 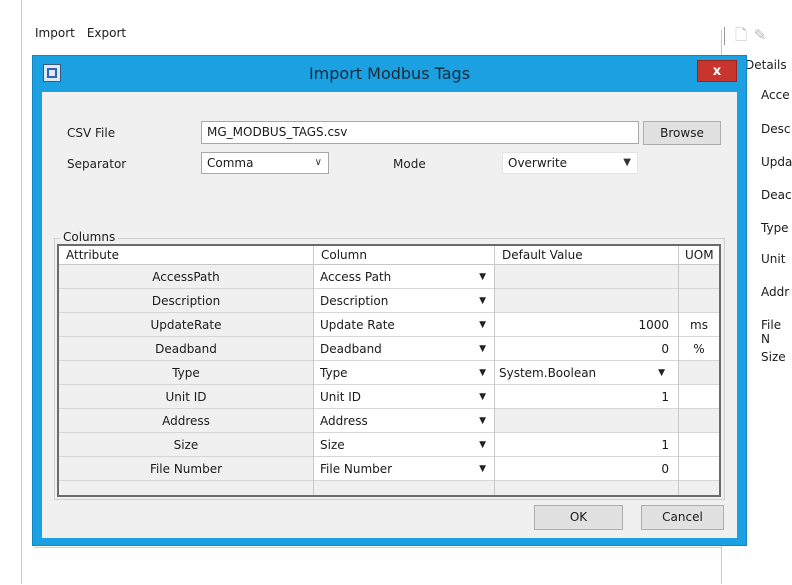 I want to click on table-row: Unit ID Unit ID ▼ 1, so click(x=389, y=397).